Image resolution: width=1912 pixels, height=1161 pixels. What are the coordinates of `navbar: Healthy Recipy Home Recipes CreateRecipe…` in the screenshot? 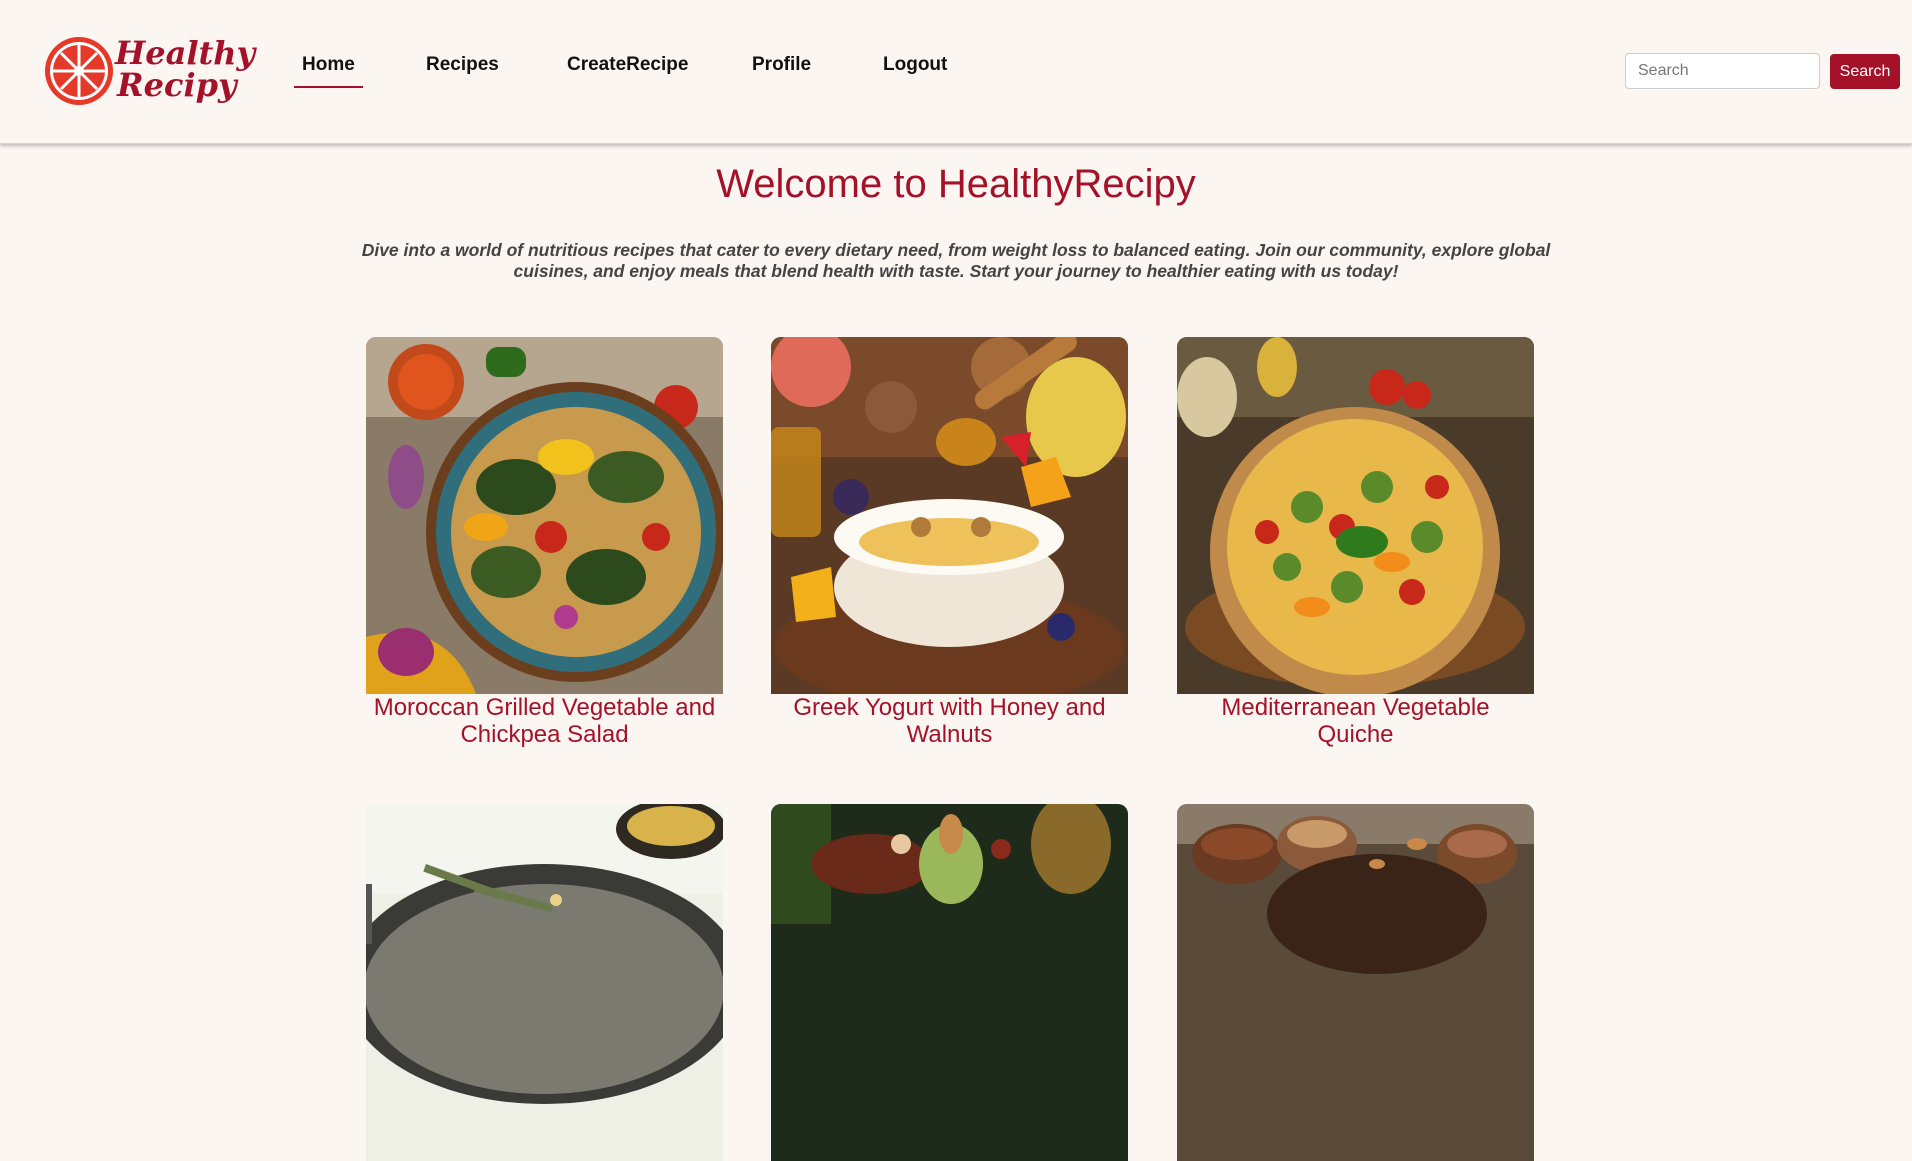 It's located at (956, 72).